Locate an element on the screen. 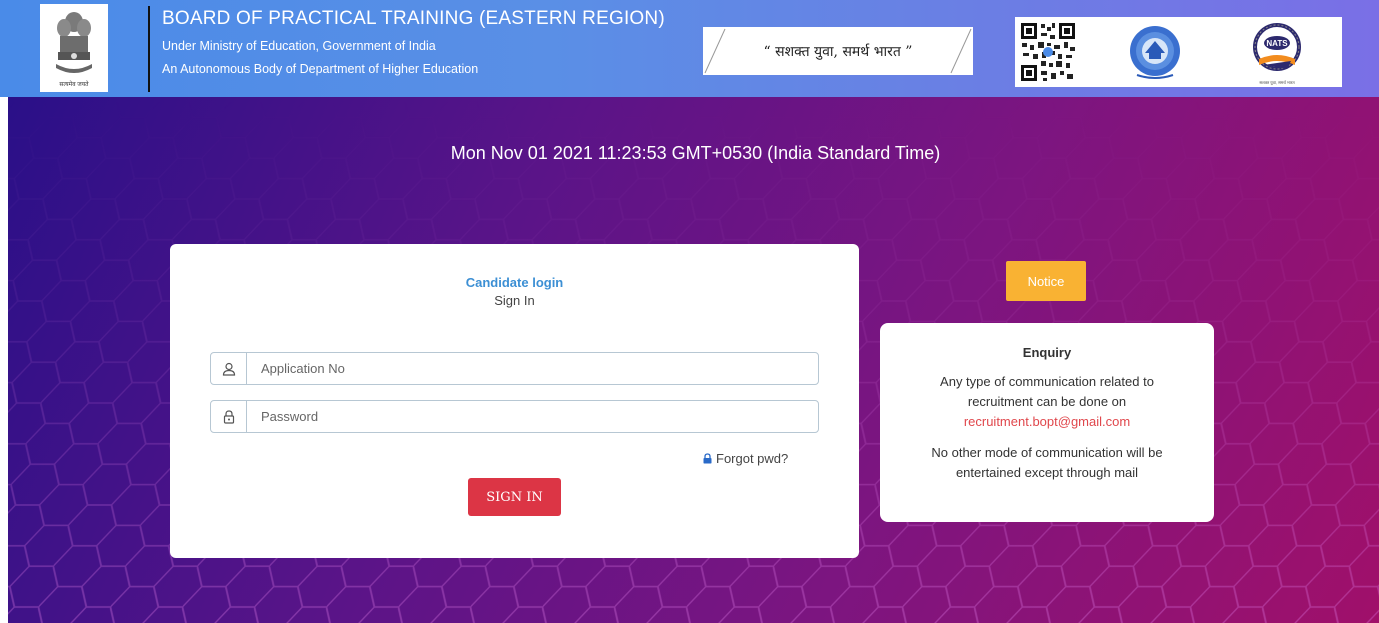 This screenshot has height=623, width=1379. enquiry-email: recruitment.bopt@gmail.com is located at coordinates (1047, 421).